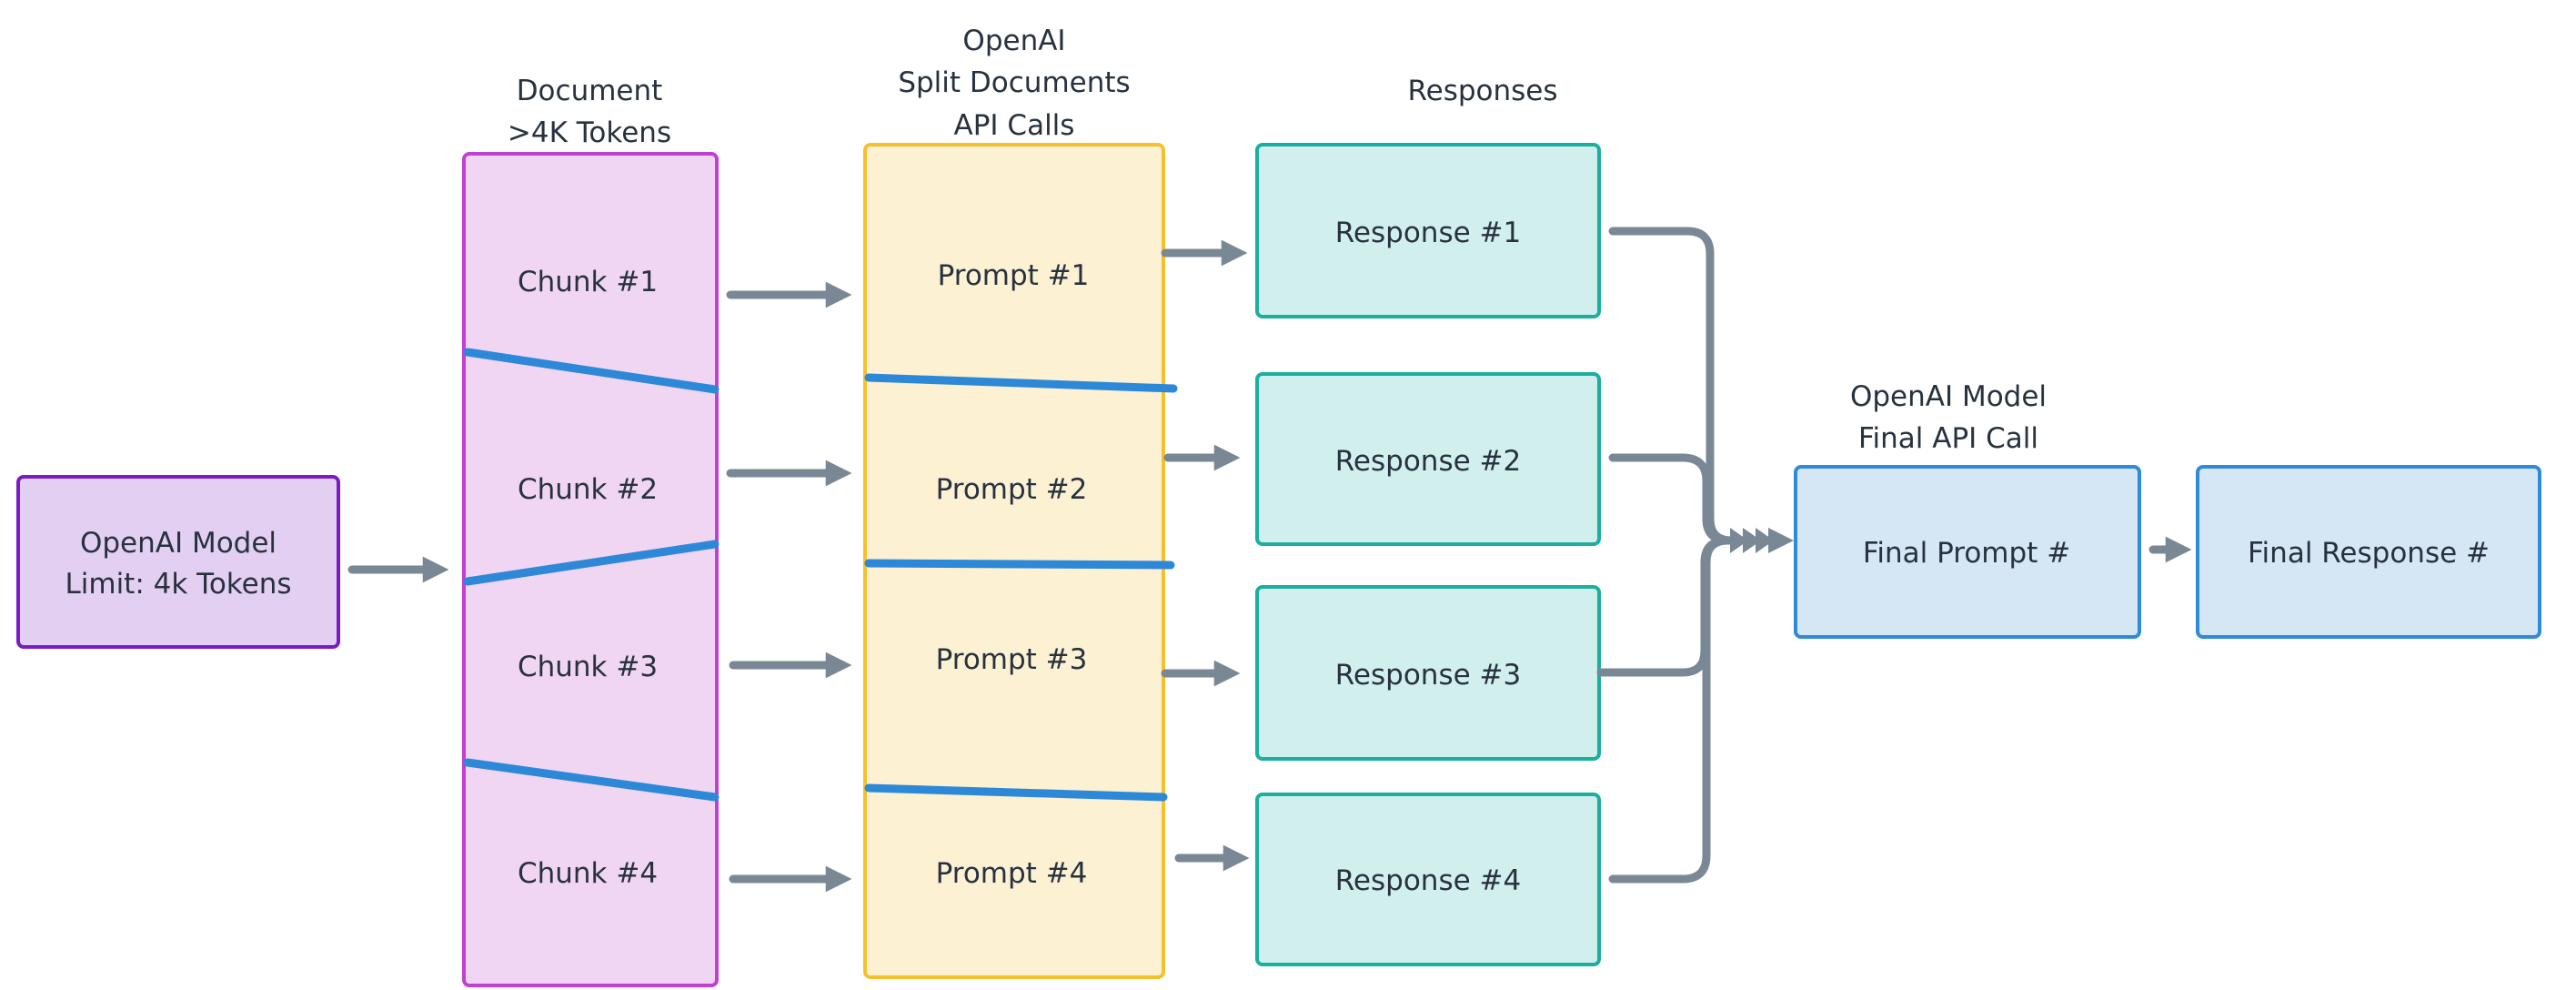  Describe the element at coordinates (1013, 41) in the screenshot. I see `prompts-header-line1: OpenAI` at that location.